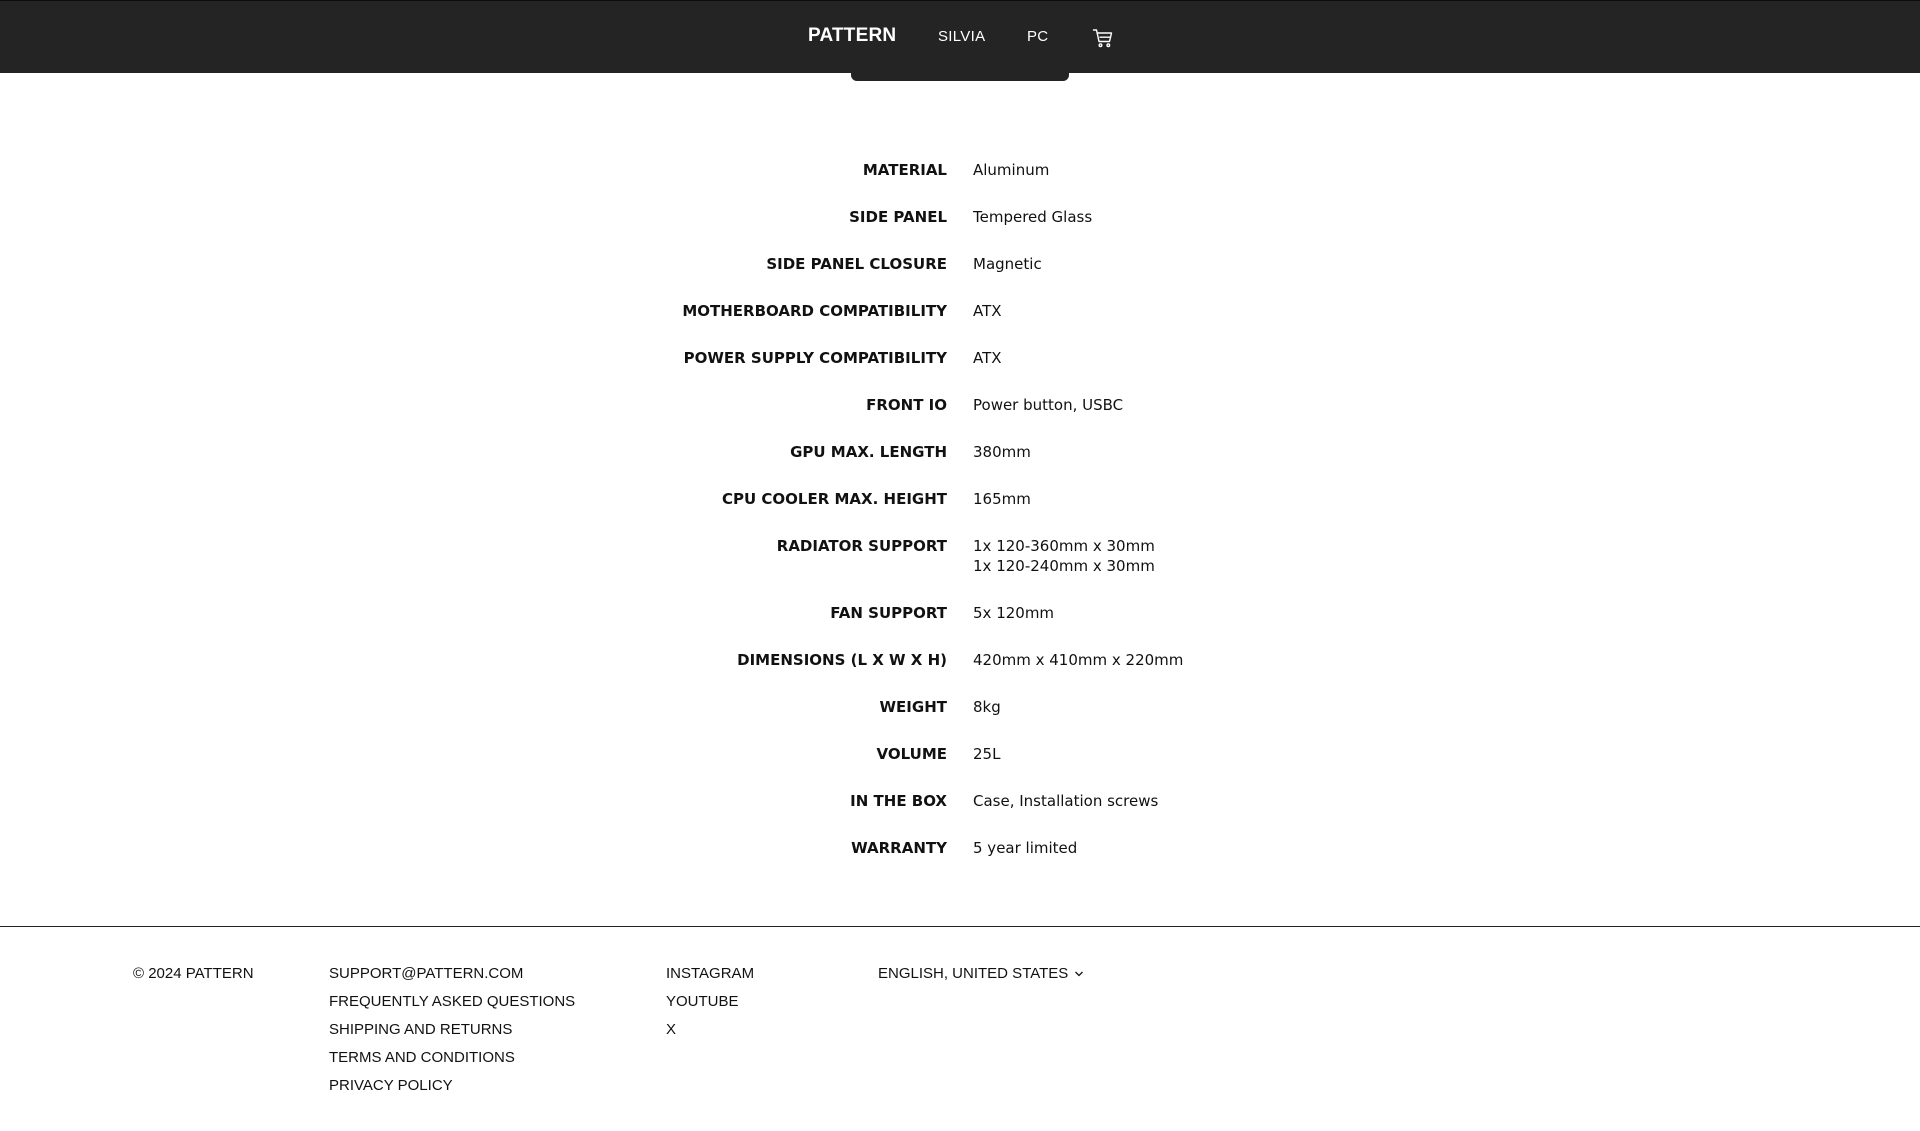 The image size is (1920, 1131). I want to click on language-selector: ENGLISH, UNITED STATES, so click(981, 973).